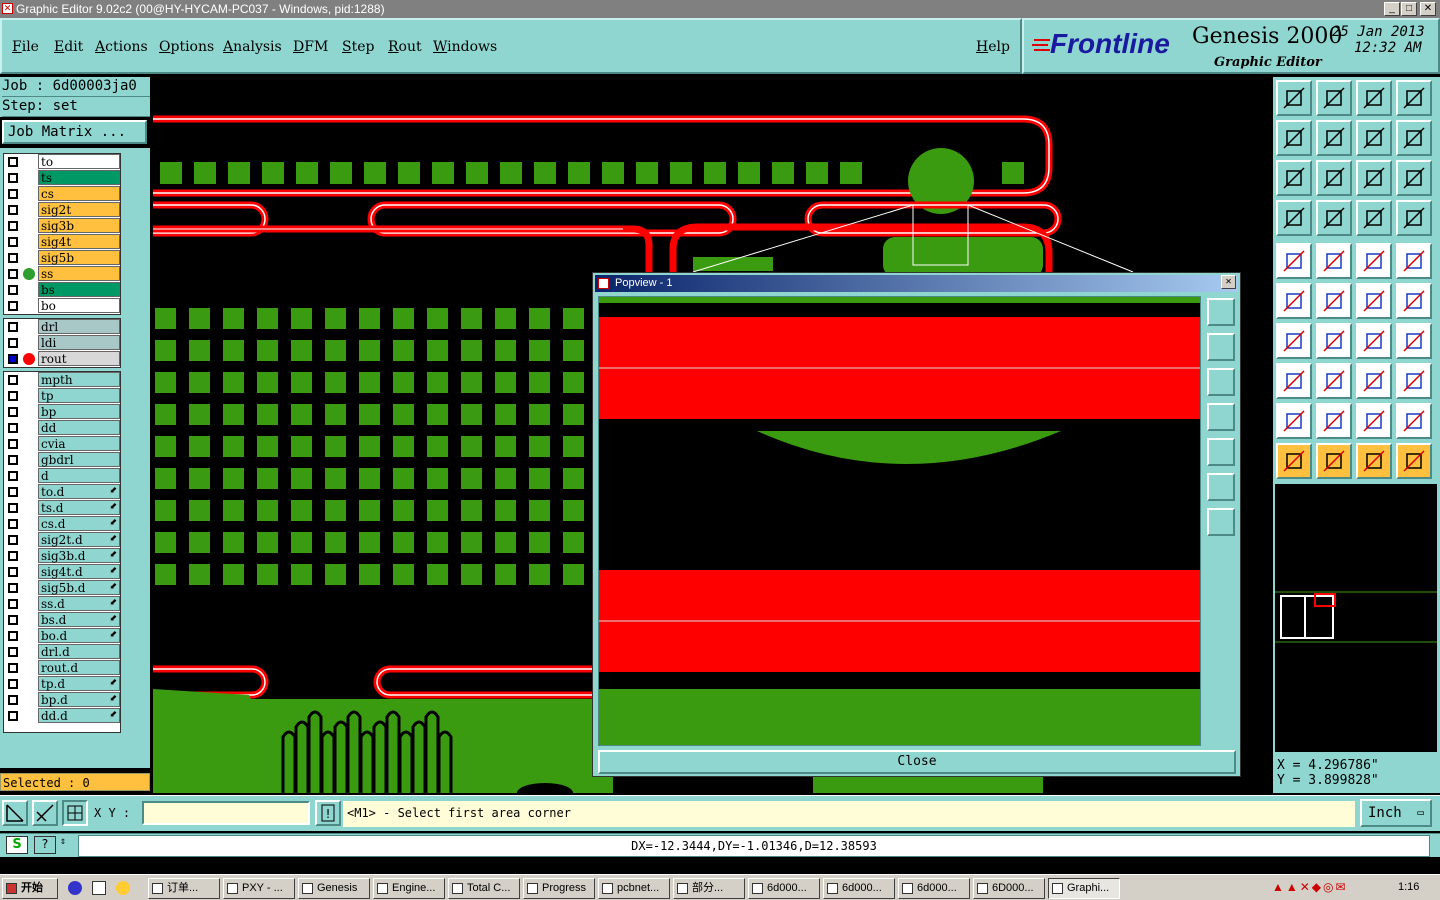  Describe the element at coordinates (1396, 813) in the screenshot. I see `units-selector: Inch ▭` at that location.